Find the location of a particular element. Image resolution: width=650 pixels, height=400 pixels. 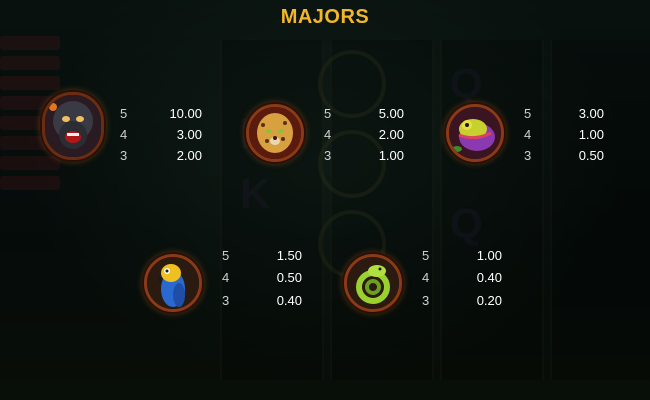

parrot-icon is located at coordinates (173, 283).